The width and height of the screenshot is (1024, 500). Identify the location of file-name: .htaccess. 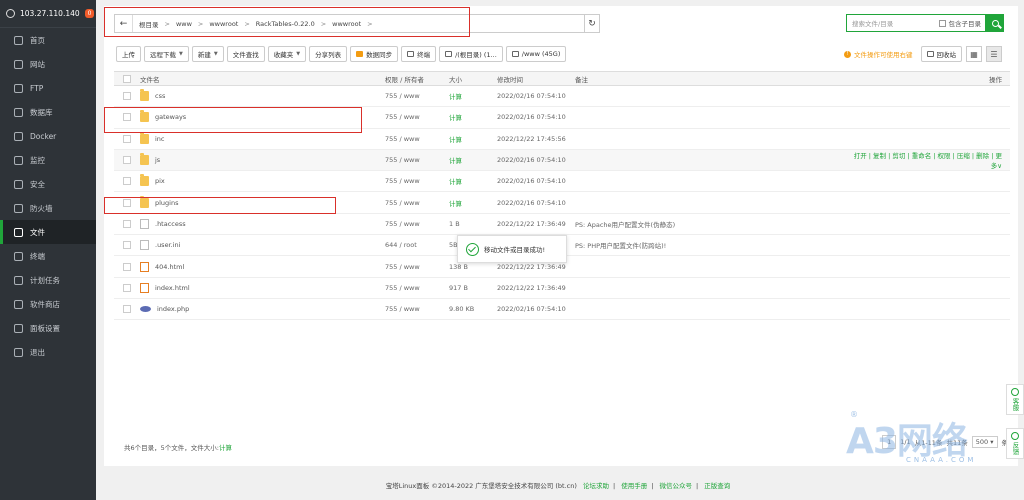
(170, 224).